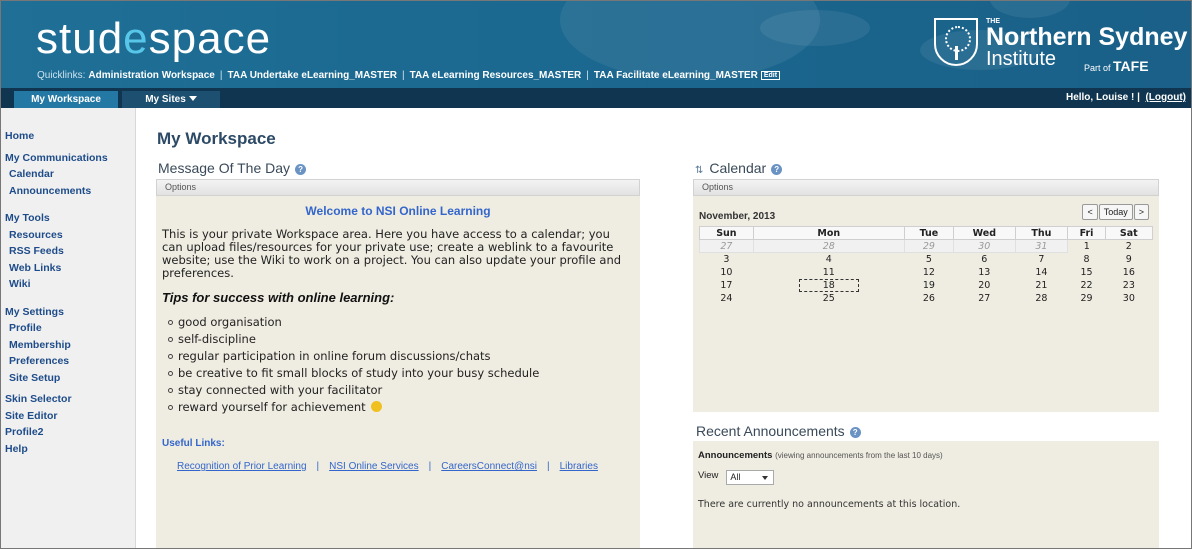  Describe the element at coordinates (727, 298) in the screenshot. I see `calendar-day: 24` at that location.